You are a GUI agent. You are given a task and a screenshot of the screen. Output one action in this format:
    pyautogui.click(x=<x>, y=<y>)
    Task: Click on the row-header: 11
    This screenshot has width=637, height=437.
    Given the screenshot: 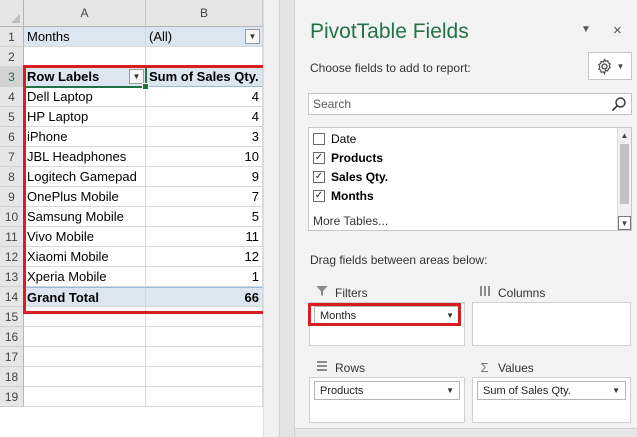 What is the action you would take?
    pyautogui.click(x=12, y=237)
    